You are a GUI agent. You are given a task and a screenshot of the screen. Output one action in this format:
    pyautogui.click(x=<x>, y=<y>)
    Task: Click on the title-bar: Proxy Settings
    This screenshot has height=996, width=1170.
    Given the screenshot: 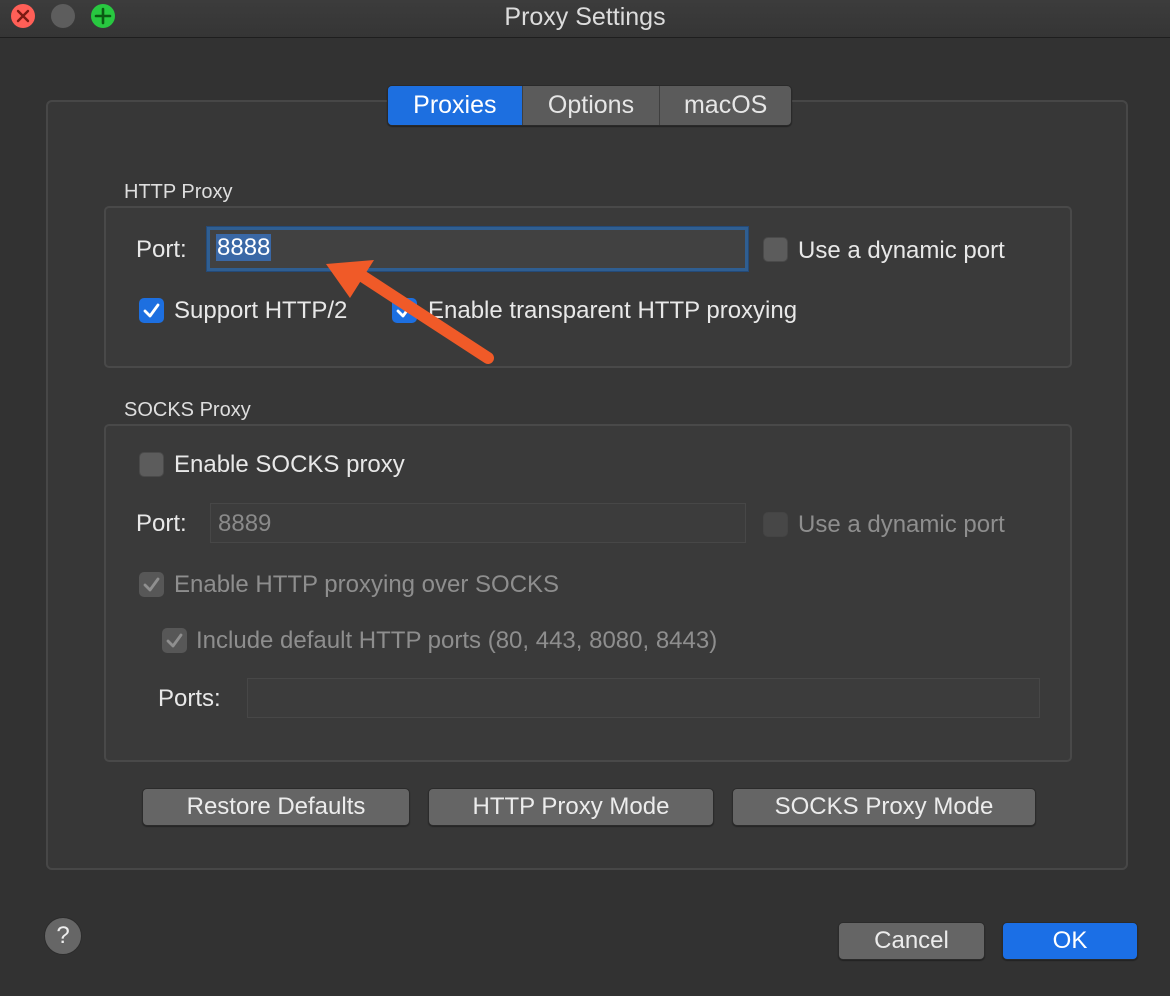 What is the action you would take?
    pyautogui.click(x=585, y=19)
    